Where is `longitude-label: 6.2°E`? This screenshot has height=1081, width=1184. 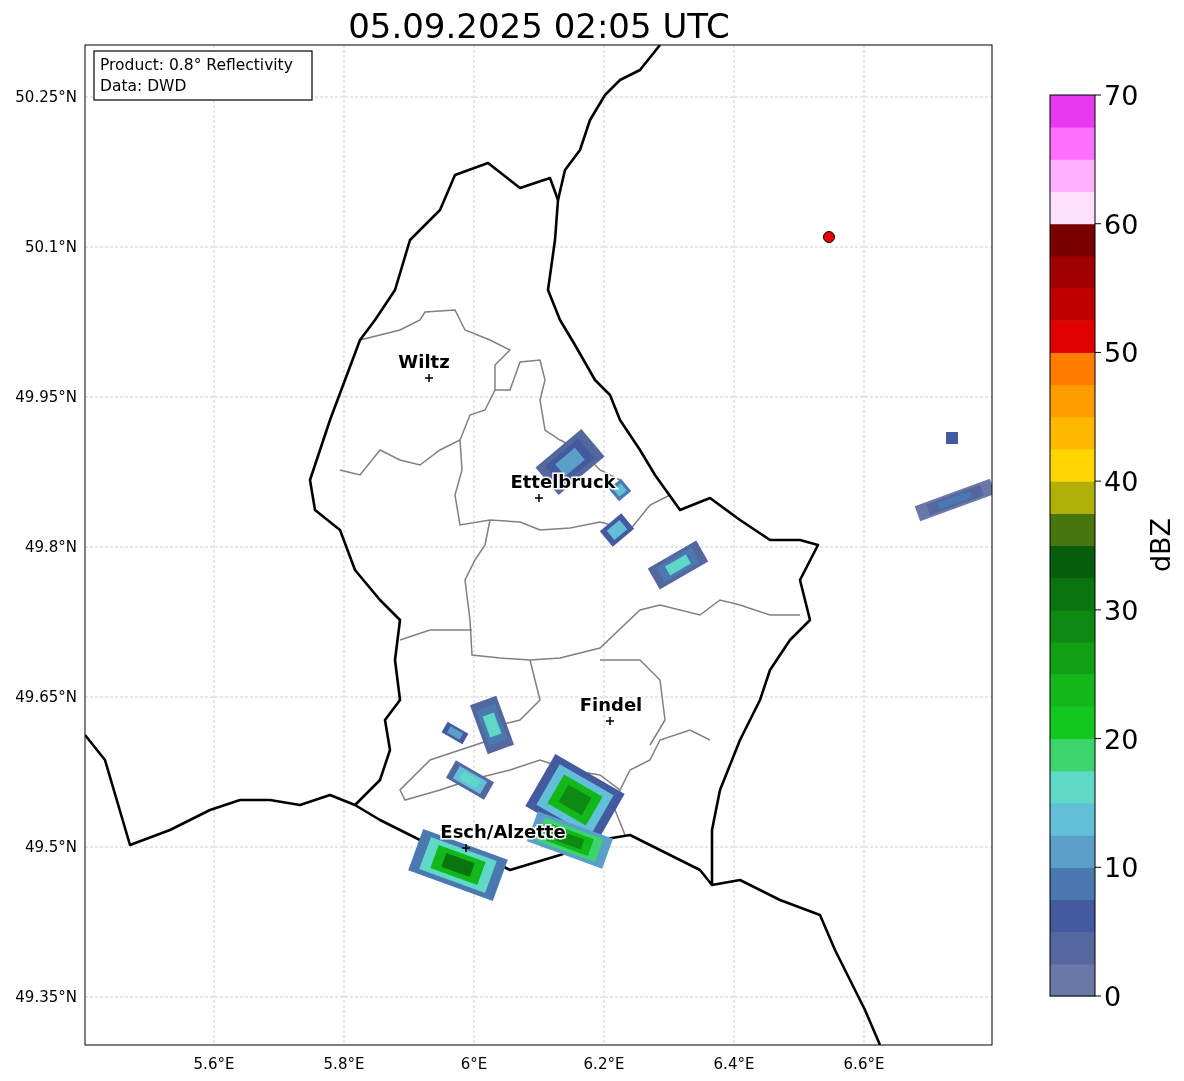
longitude-label: 6.2°E is located at coordinates (604, 1064).